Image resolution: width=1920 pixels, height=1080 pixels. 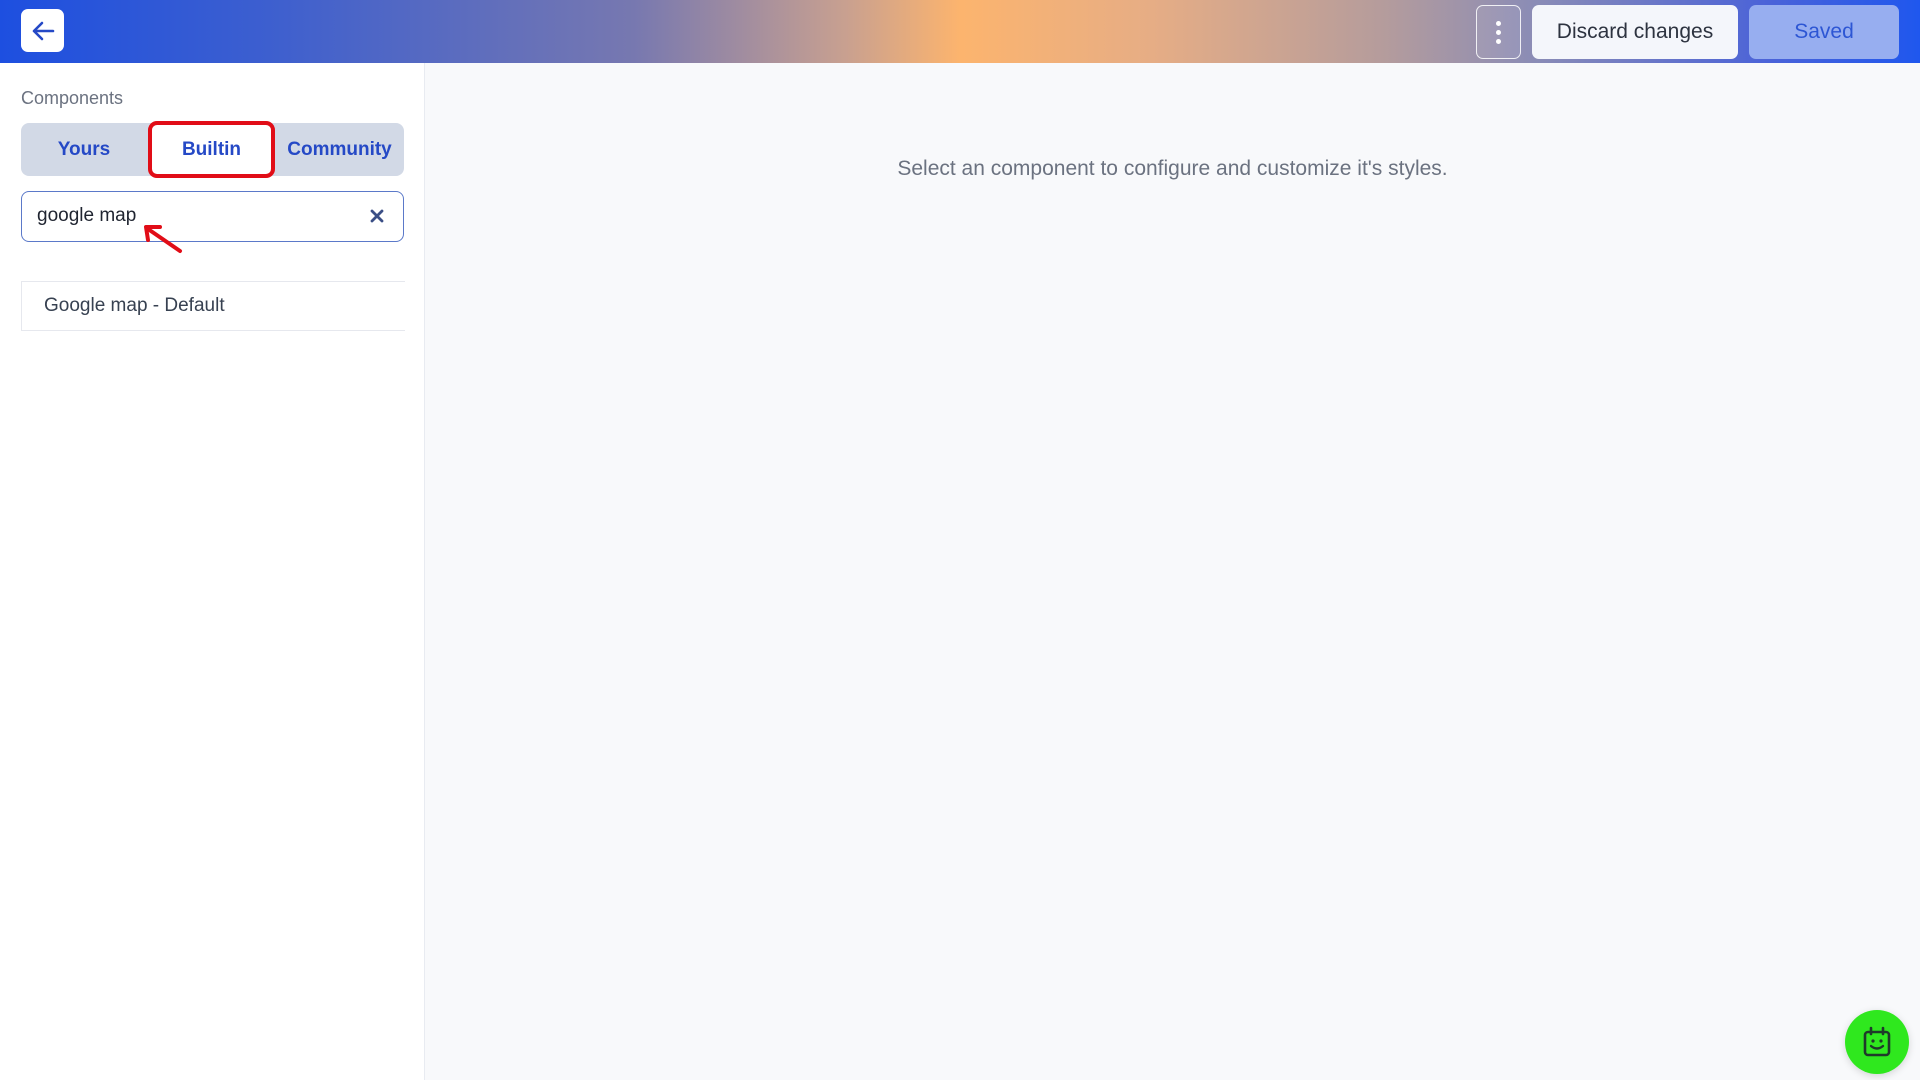 I want to click on more-options-button, so click(x=1498, y=32).